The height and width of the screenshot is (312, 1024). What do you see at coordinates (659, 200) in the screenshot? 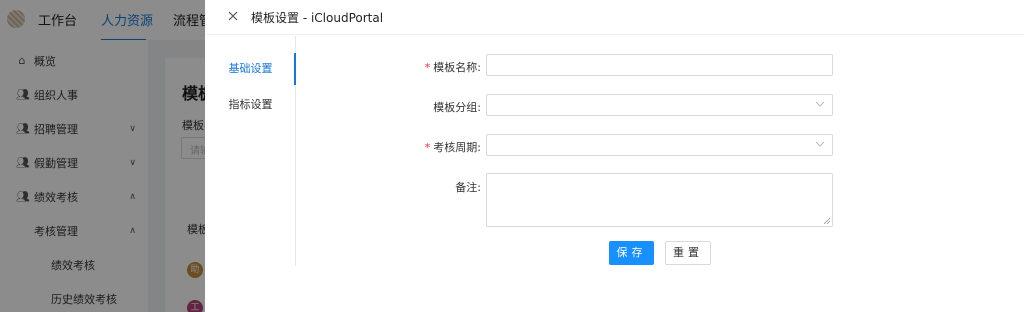
I see `remark-textarea` at bounding box center [659, 200].